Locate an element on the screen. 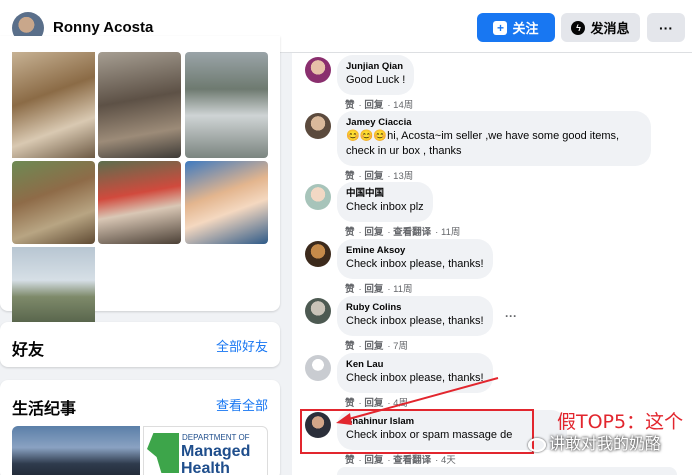 The width and height of the screenshot is (692, 475). wechat-icon is located at coordinates (537, 444).